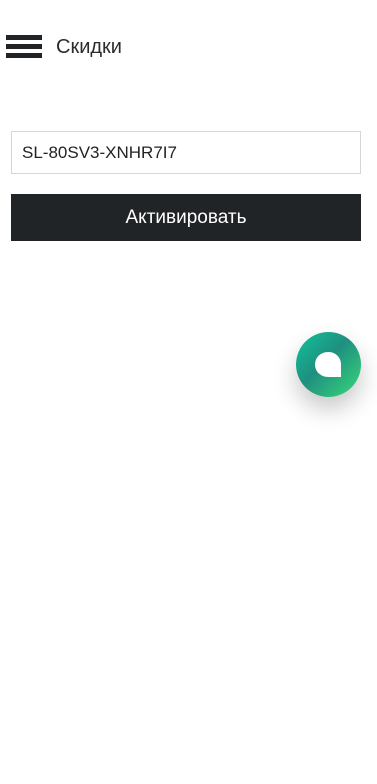  I want to click on activate-button: Активировать, so click(186, 217).